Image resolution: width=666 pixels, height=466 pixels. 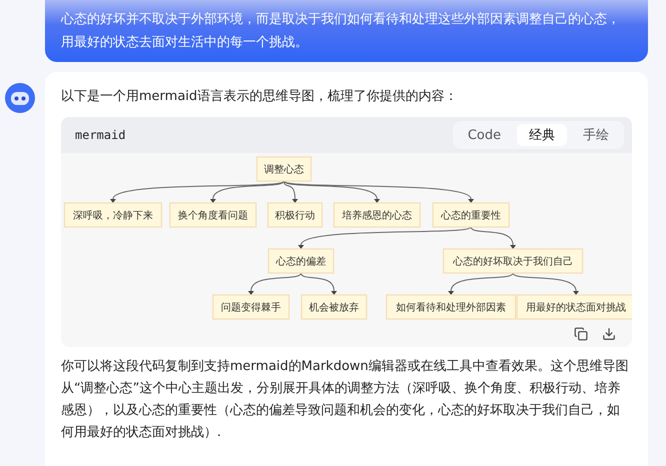 What do you see at coordinates (484, 135) in the screenshot?
I see `view-tab: Code` at bounding box center [484, 135].